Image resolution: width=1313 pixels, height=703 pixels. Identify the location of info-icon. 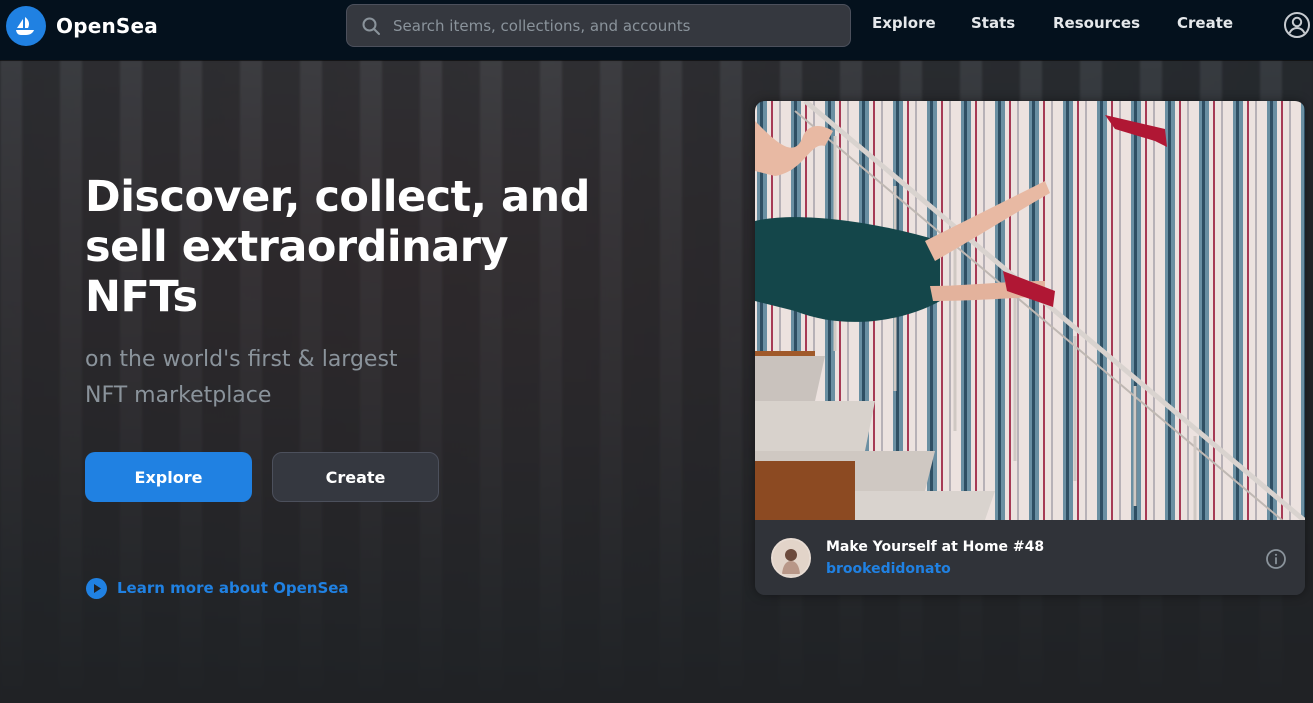
(1276, 559).